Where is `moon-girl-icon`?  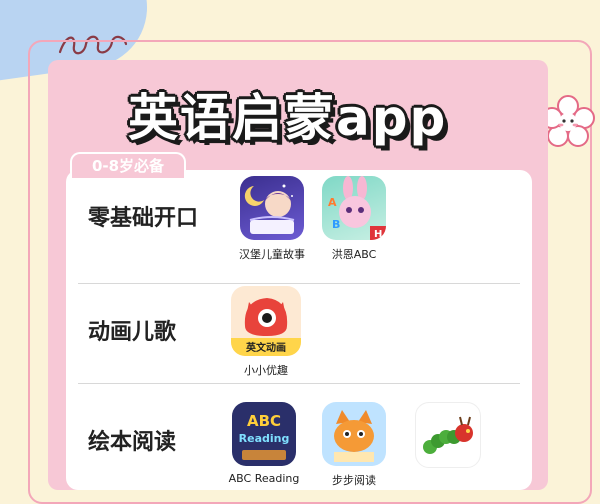
moon-girl-icon is located at coordinates (272, 208).